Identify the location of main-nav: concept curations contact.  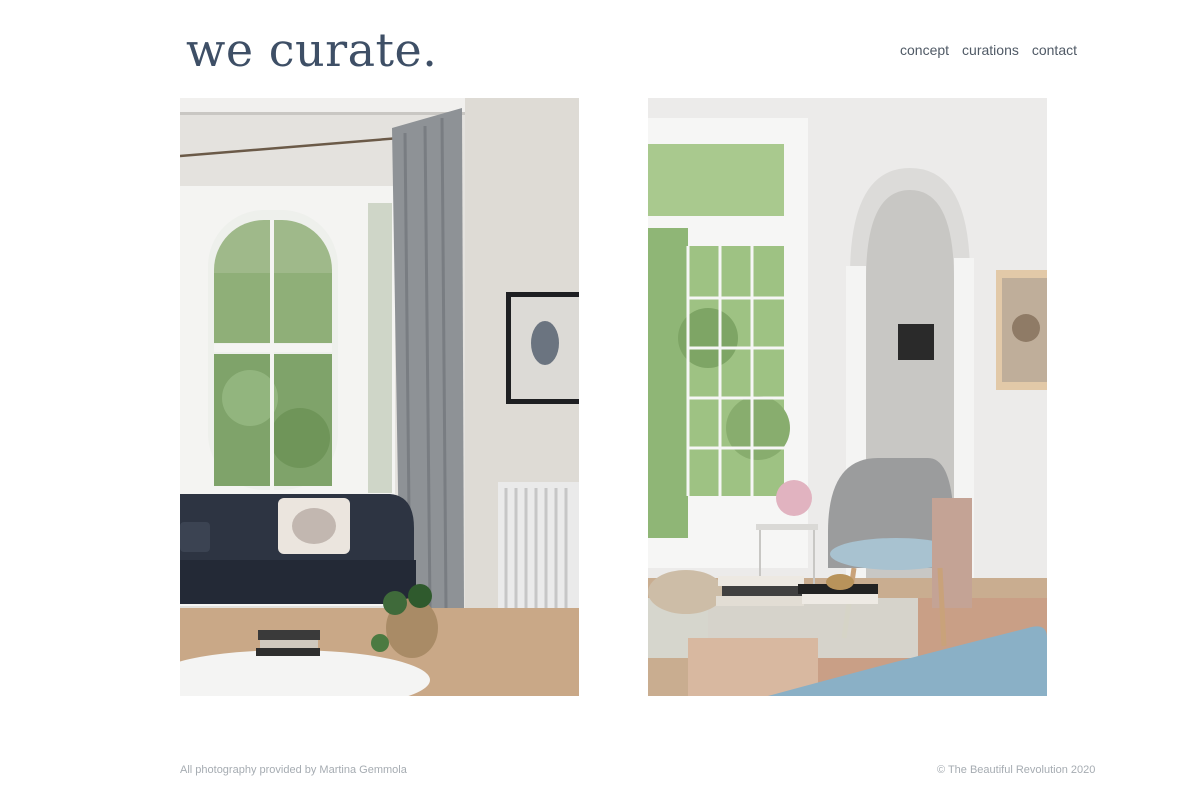
(988, 50).